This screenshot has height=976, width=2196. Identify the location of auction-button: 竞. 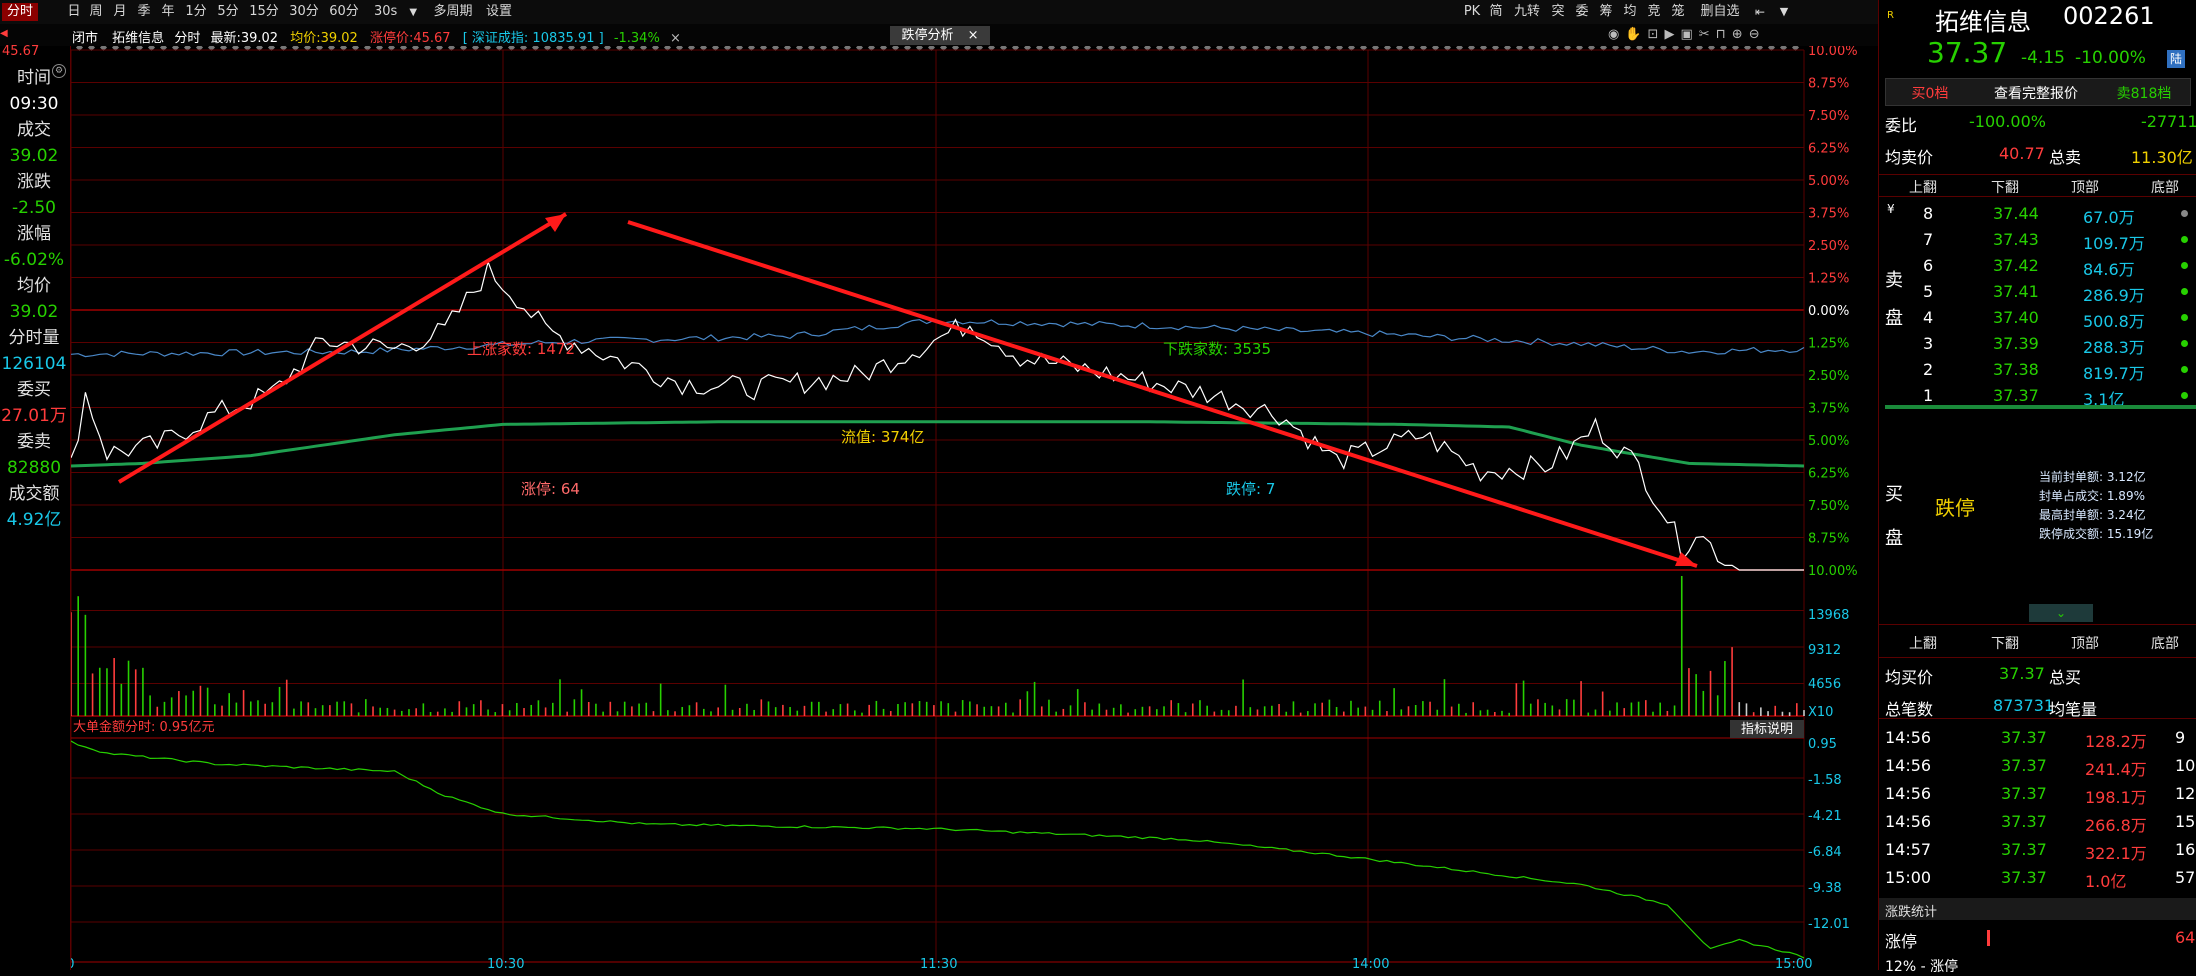
(1654, 12).